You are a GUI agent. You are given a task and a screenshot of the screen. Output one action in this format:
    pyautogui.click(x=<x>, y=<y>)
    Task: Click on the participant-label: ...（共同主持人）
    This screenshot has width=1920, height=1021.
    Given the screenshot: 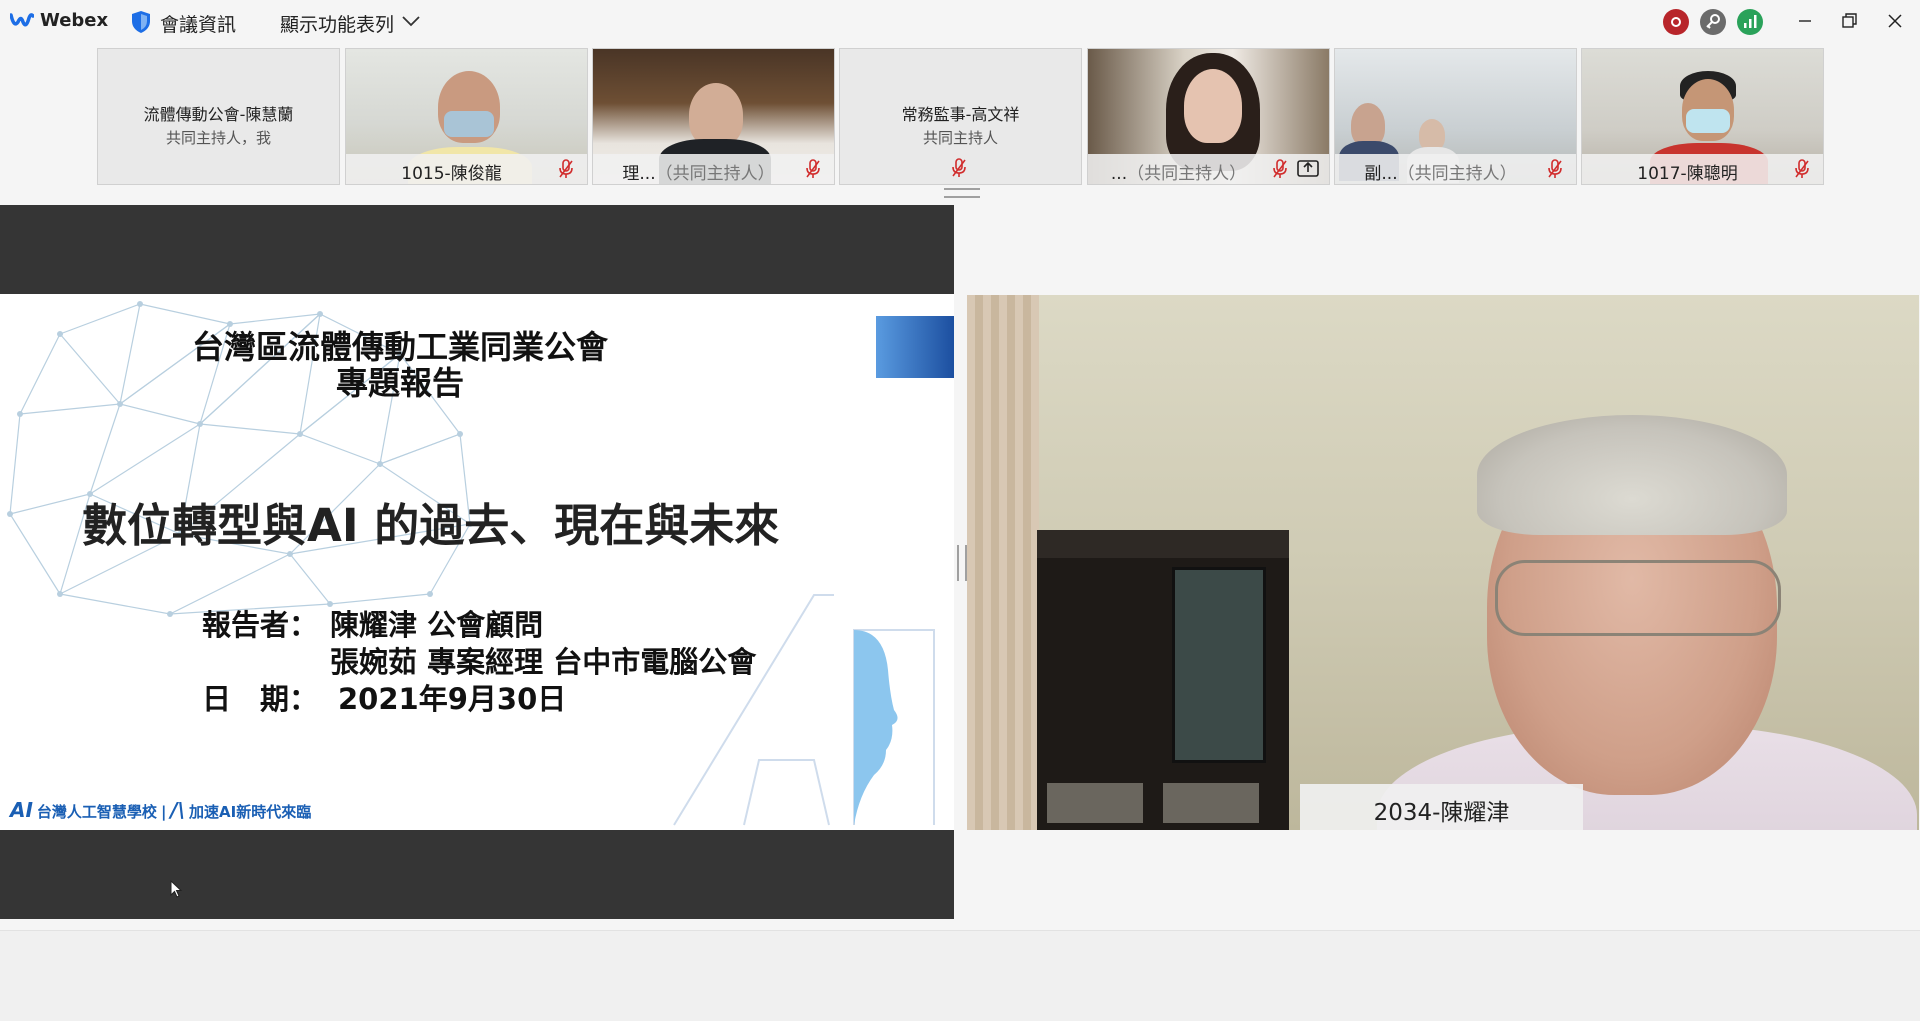 What is the action you would take?
    pyautogui.click(x=1178, y=171)
    